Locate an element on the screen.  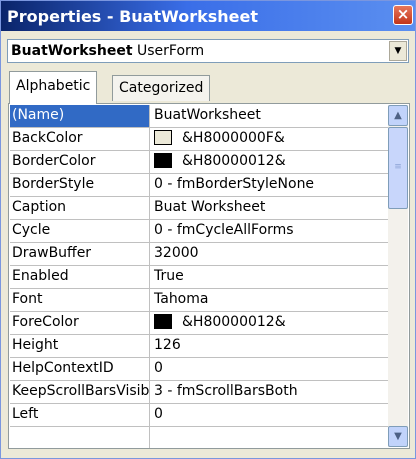
property-row: ForeColor &H80000012& is located at coordinates (199, 323).